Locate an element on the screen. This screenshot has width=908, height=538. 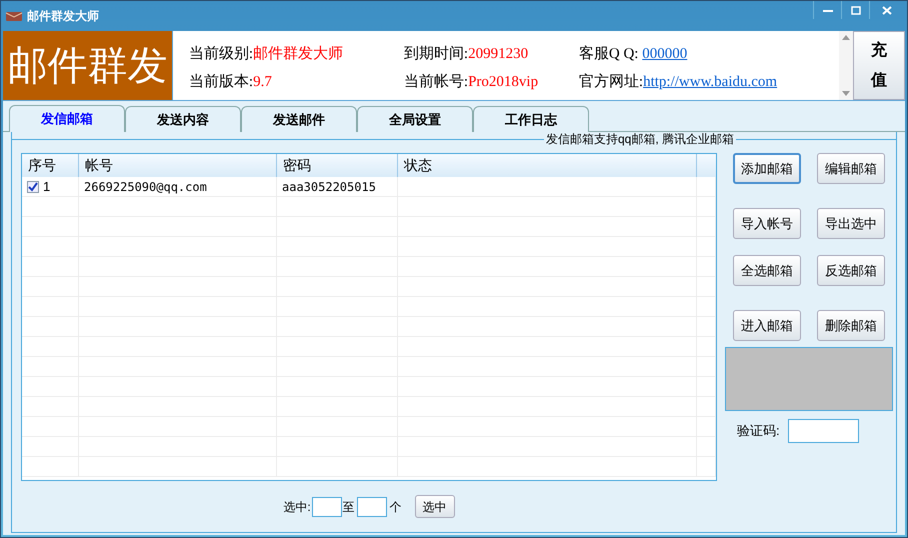
tab: 全局设置 is located at coordinates (415, 119).